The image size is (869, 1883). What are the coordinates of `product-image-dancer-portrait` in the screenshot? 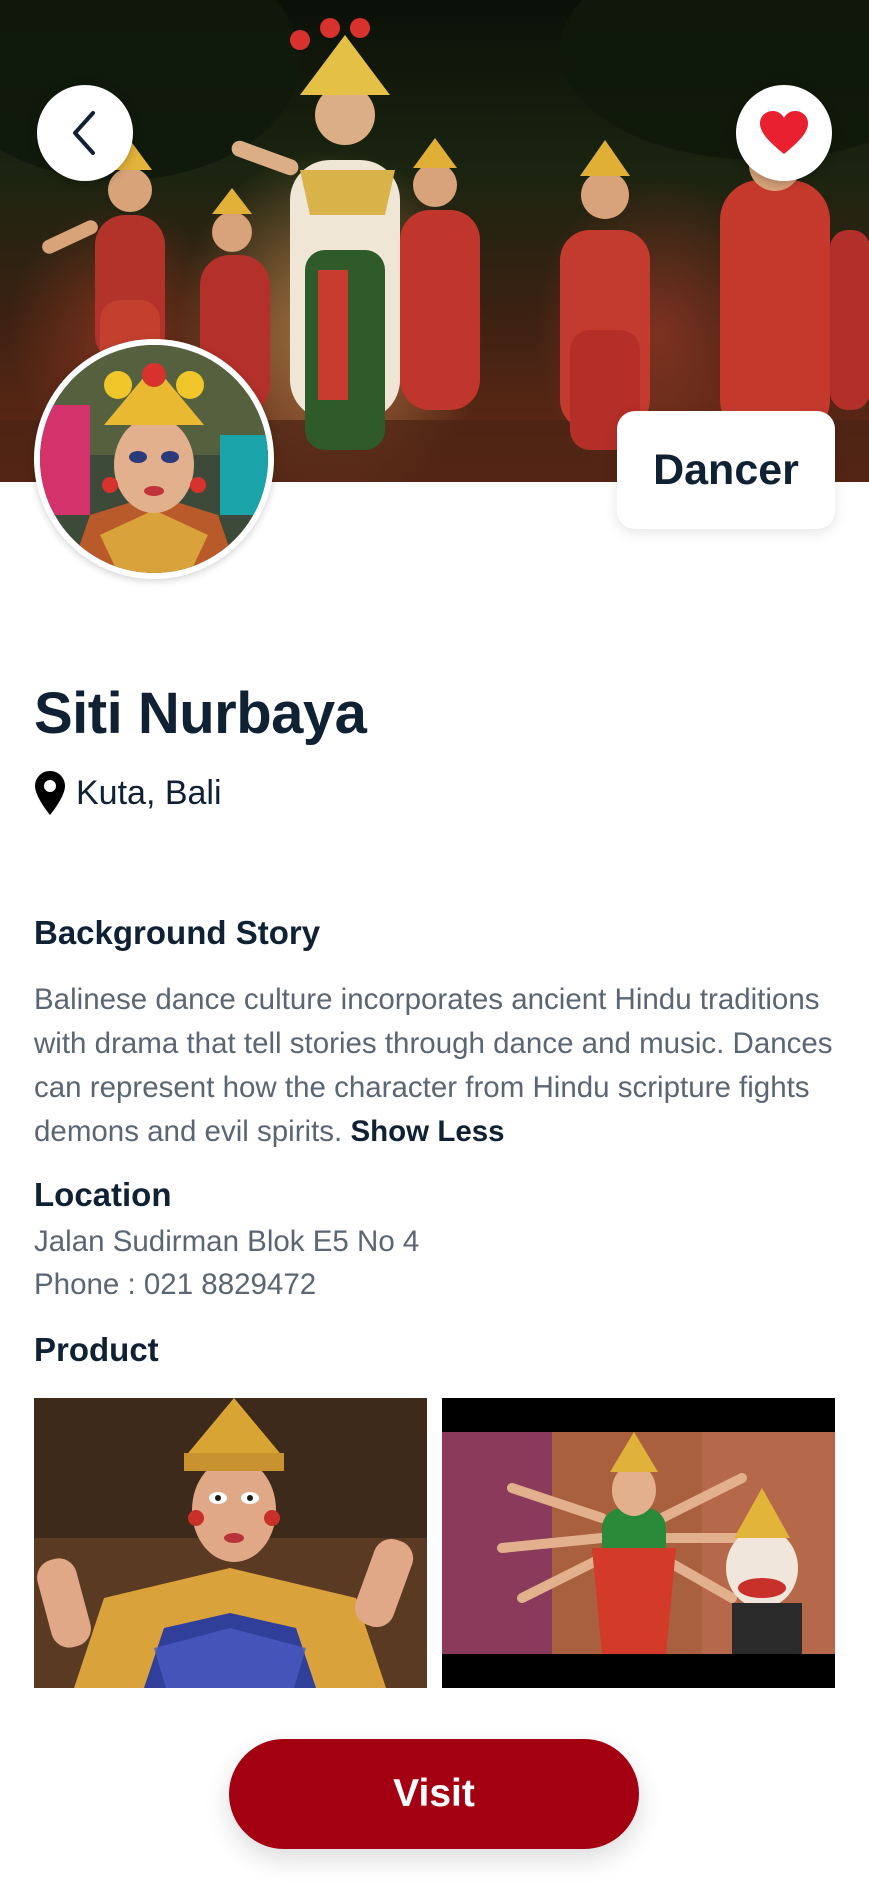 It's located at (230, 1543).